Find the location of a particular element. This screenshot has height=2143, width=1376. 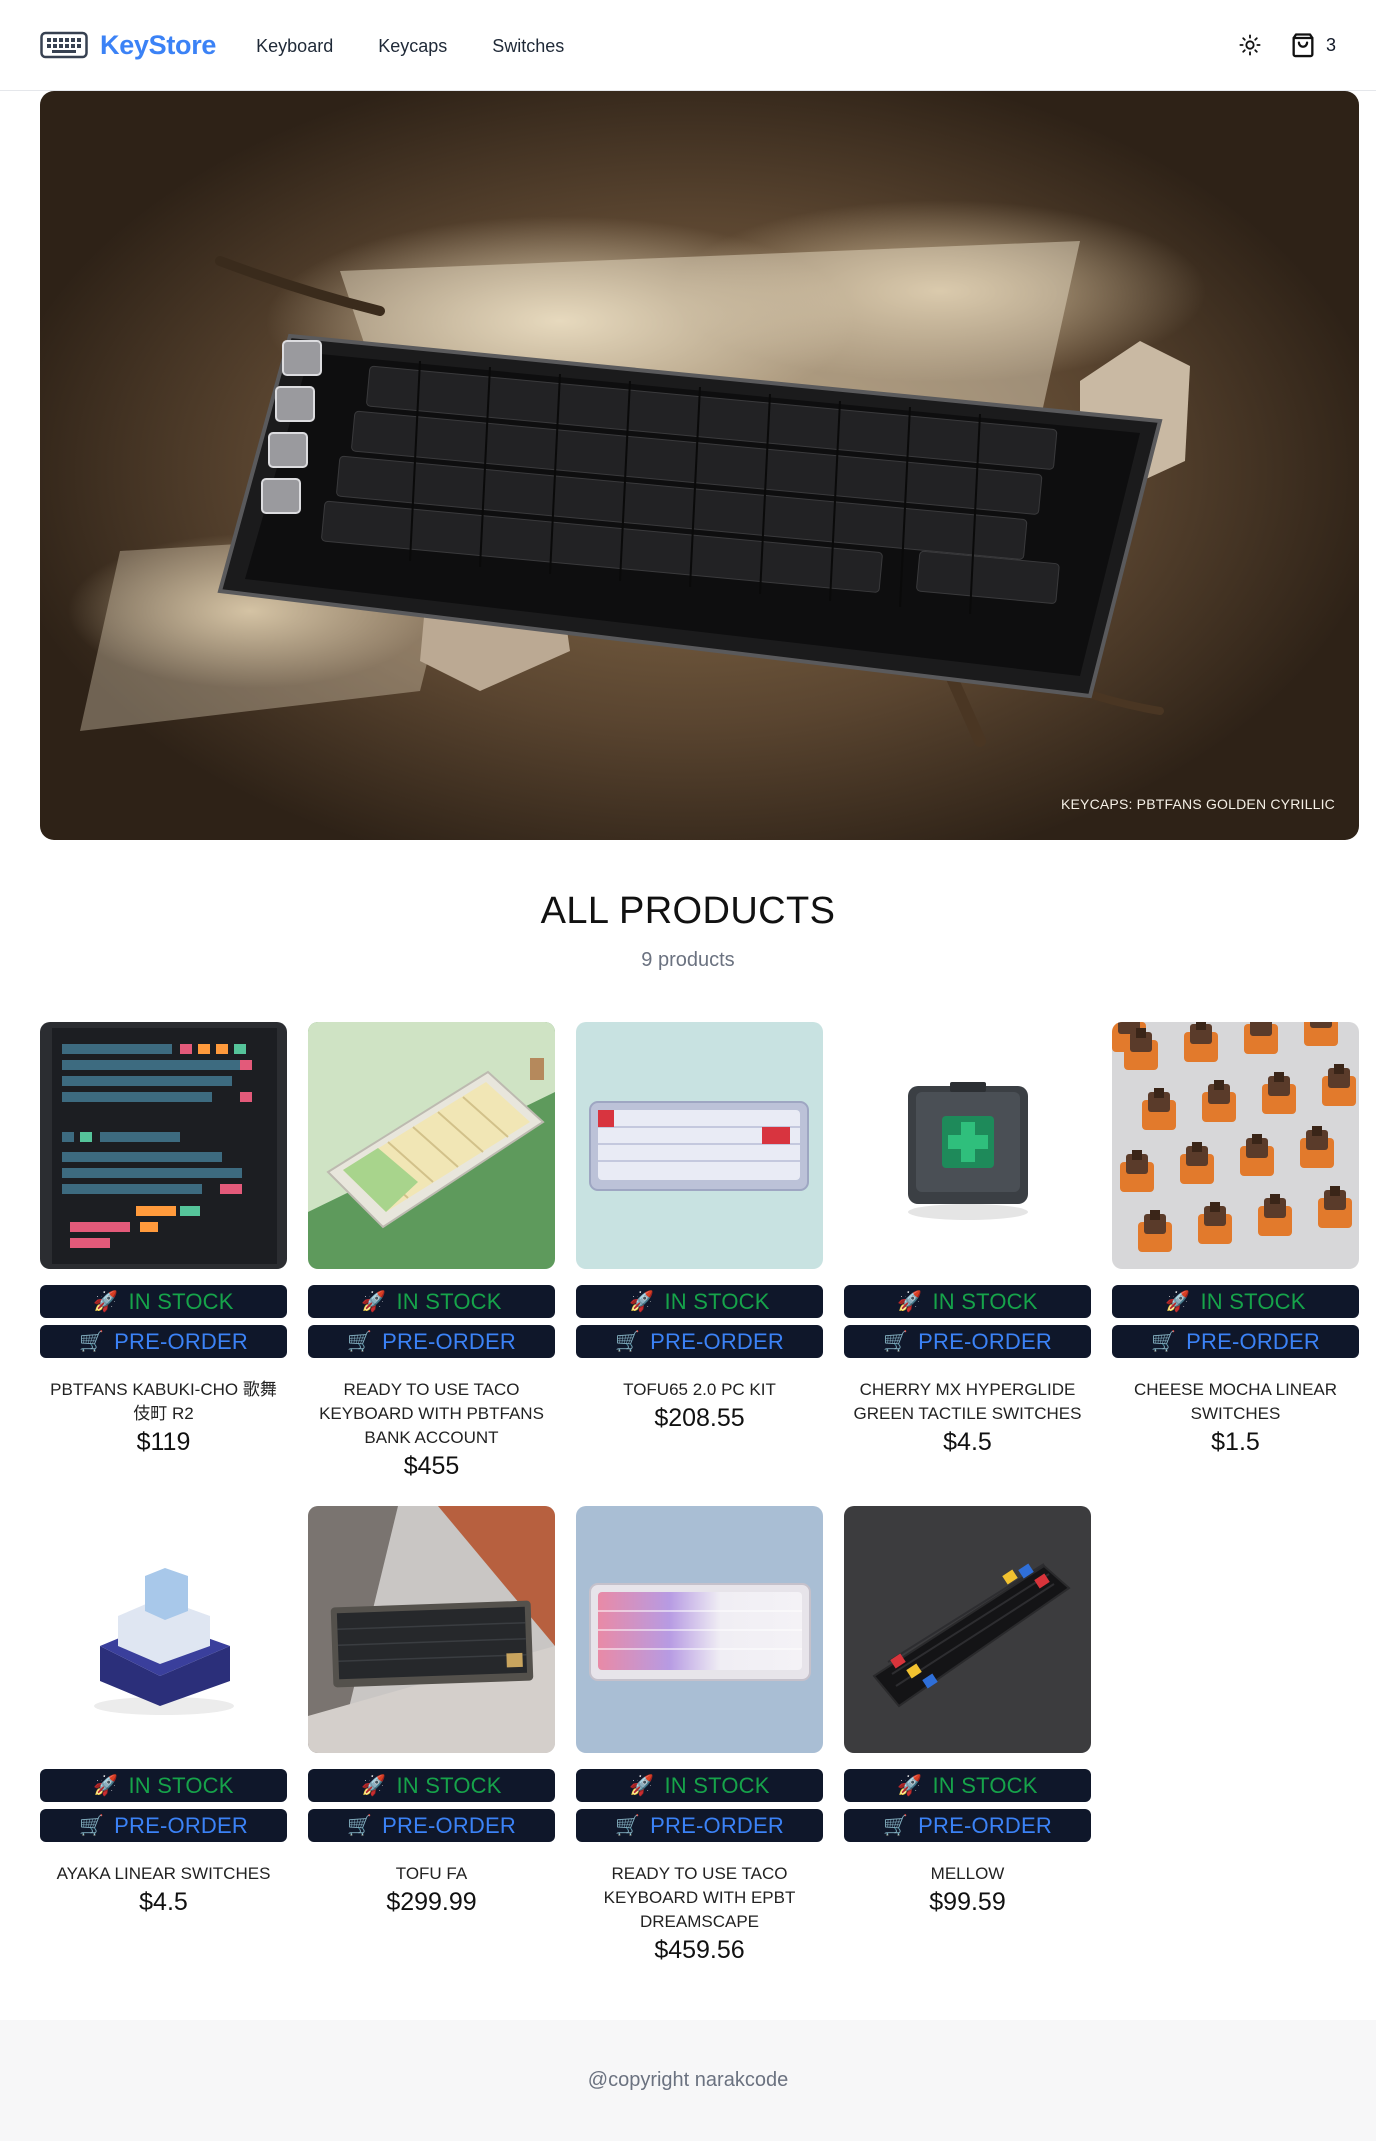

brand-logo-link: KeyStore is located at coordinates (128, 45).